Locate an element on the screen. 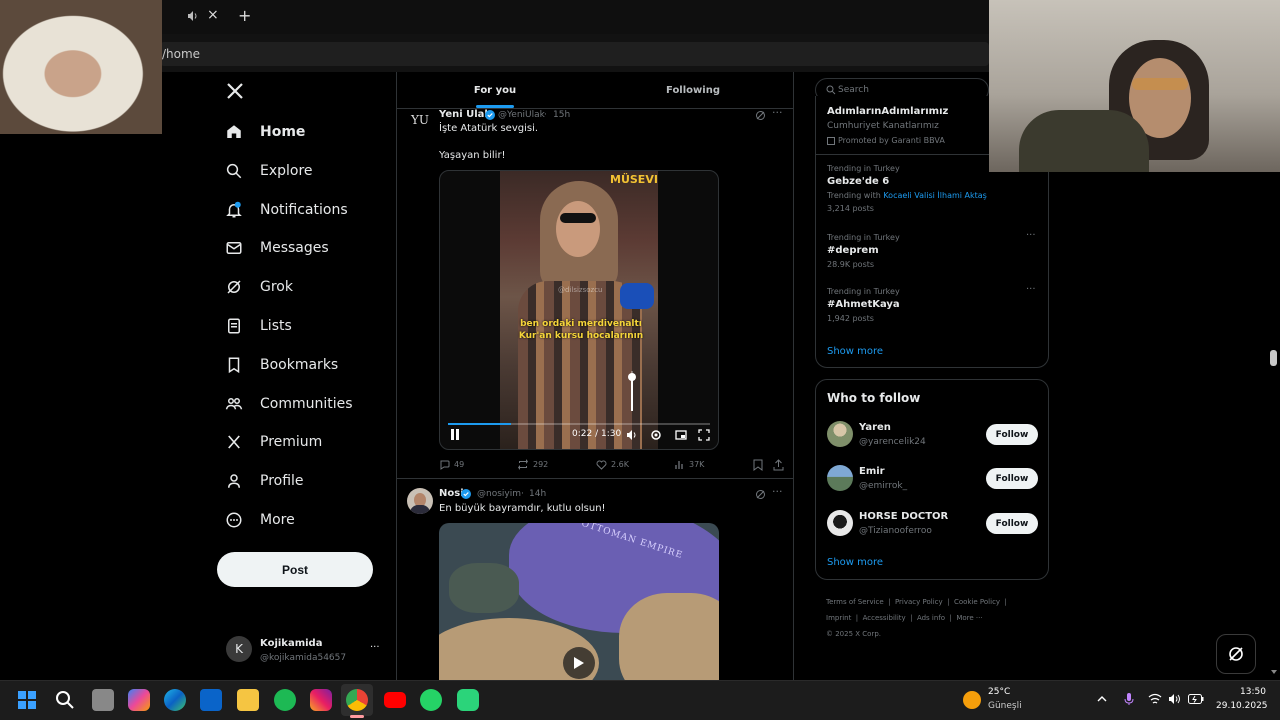 This screenshot has width=1280, height=720. footer-imprint: Imprint is located at coordinates (838, 618).